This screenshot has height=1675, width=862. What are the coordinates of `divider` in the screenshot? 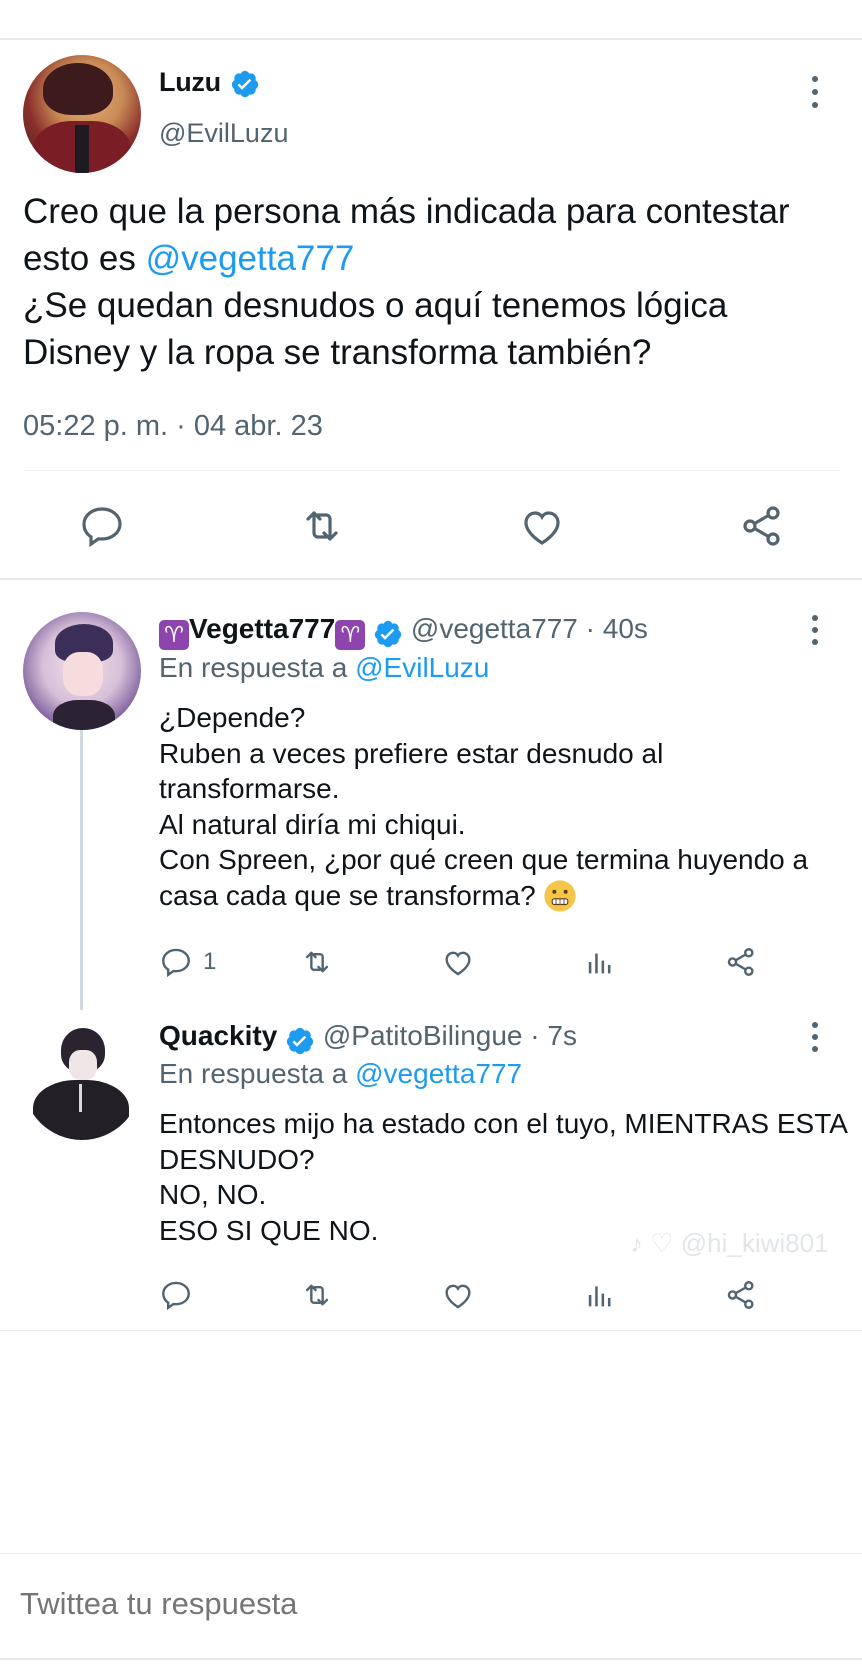 It's located at (432, 470).